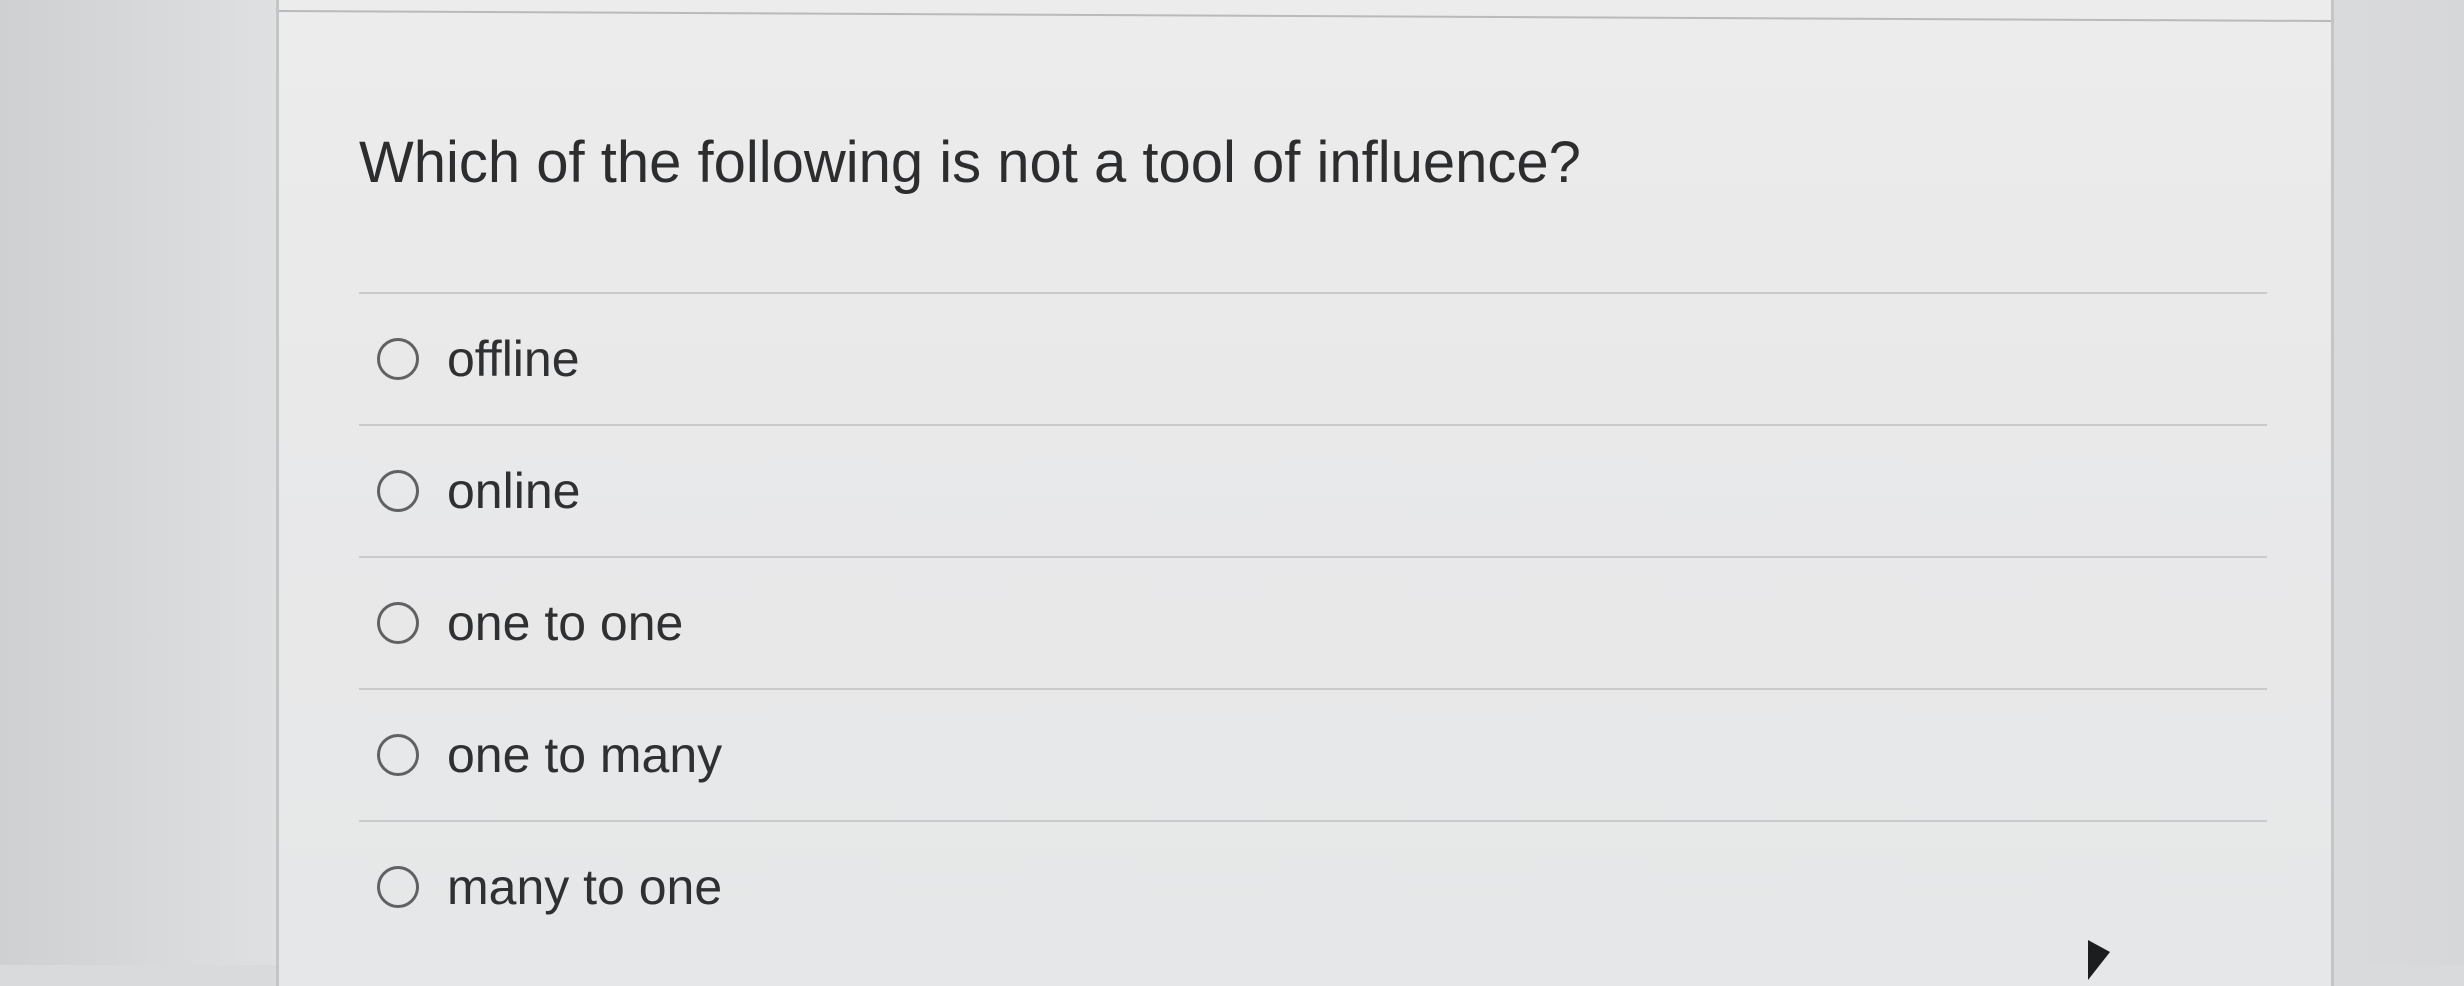 This screenshot has height=986, width=2464. What do you see at coordinates (1313, 754) in the screenshot?
I see `answer-option-one-to-many: one to many` at bounding box center [1313, 754].